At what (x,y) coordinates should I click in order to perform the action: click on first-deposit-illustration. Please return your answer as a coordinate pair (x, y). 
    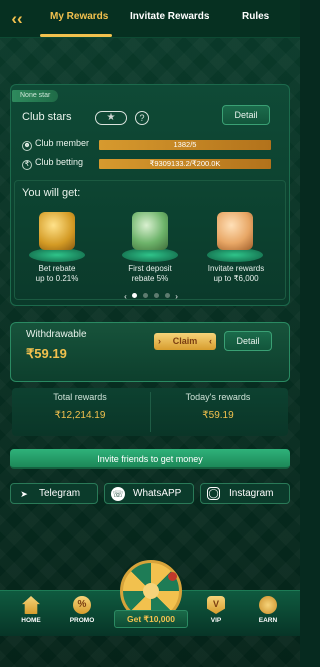
    Looking at the image, I should click on (150, 237).